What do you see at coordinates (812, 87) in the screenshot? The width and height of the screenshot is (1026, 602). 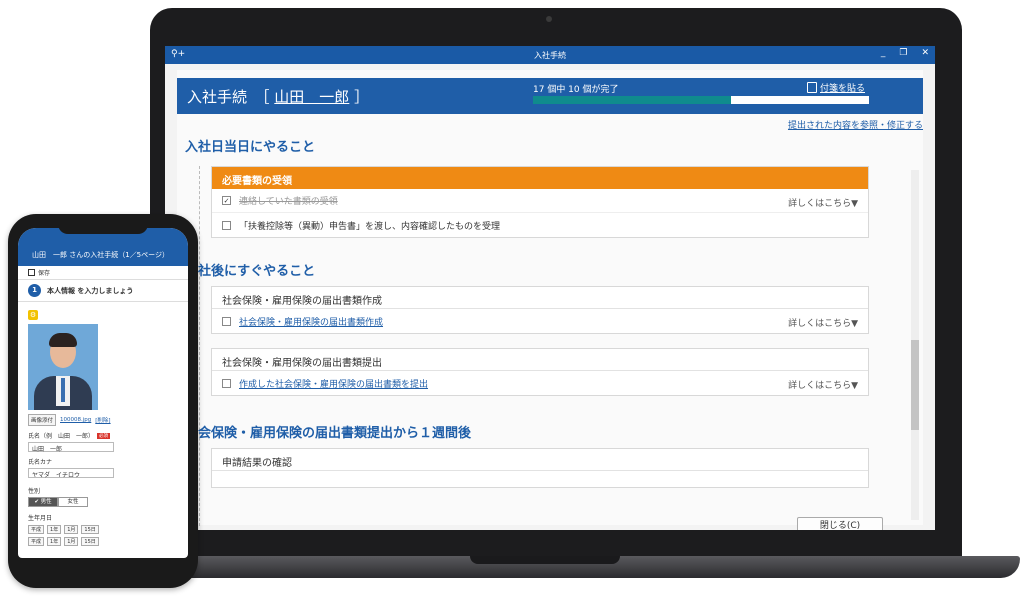 I see `sticky-note-icon` at bounding box center [812, 87].